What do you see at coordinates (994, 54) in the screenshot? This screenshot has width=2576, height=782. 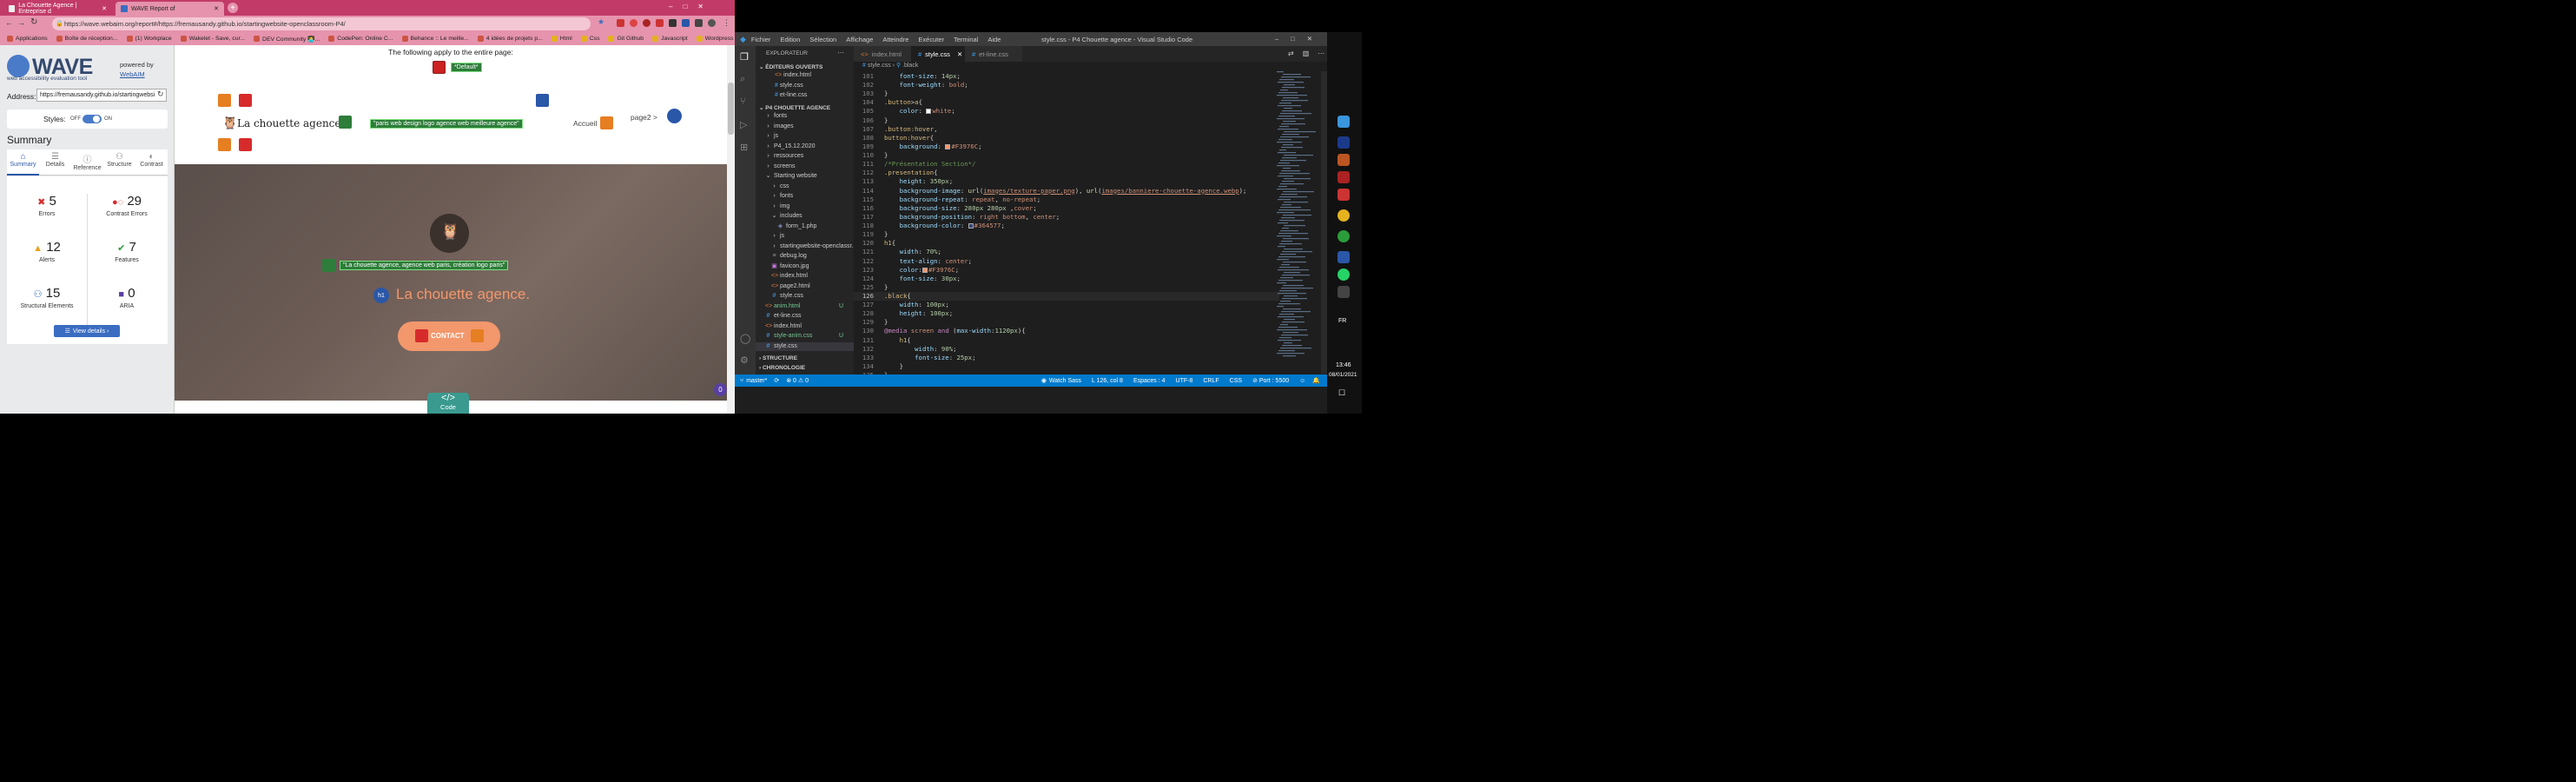 I see `editor-tab: # et-line.css` at bounding box center [994, 54].